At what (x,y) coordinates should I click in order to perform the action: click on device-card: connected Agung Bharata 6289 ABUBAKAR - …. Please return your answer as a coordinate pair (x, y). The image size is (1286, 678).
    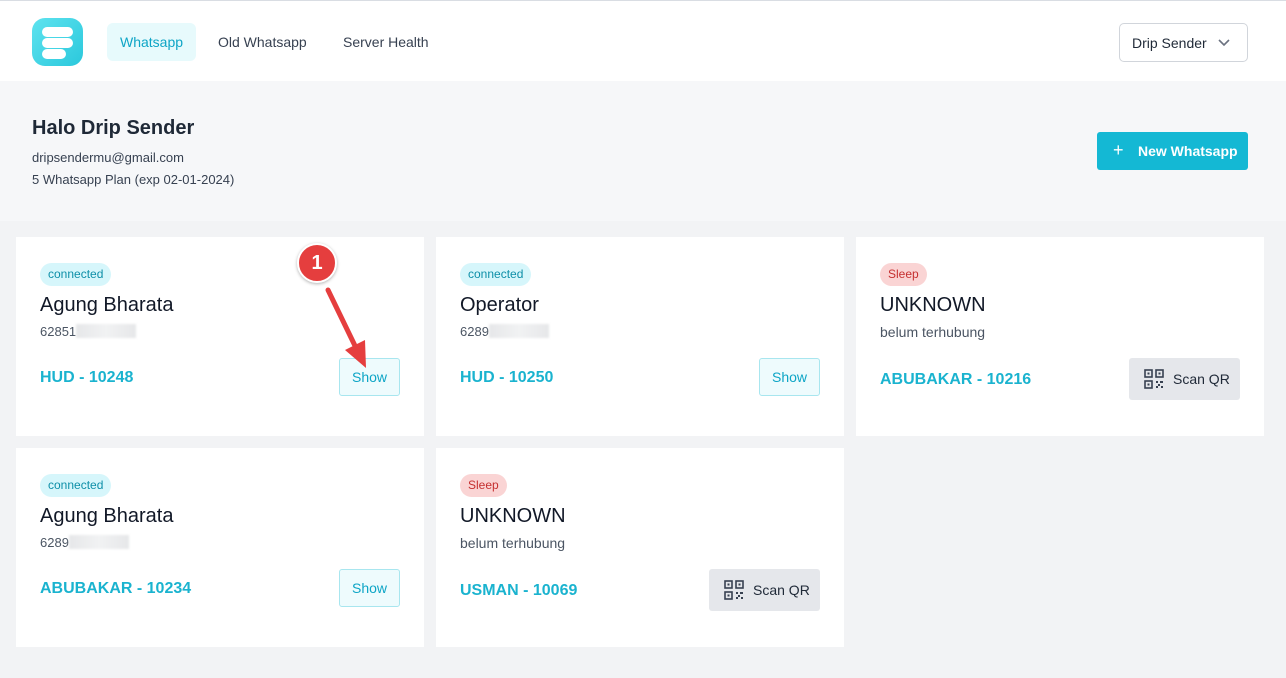
    Looking at the image, I should click on (220, 547).